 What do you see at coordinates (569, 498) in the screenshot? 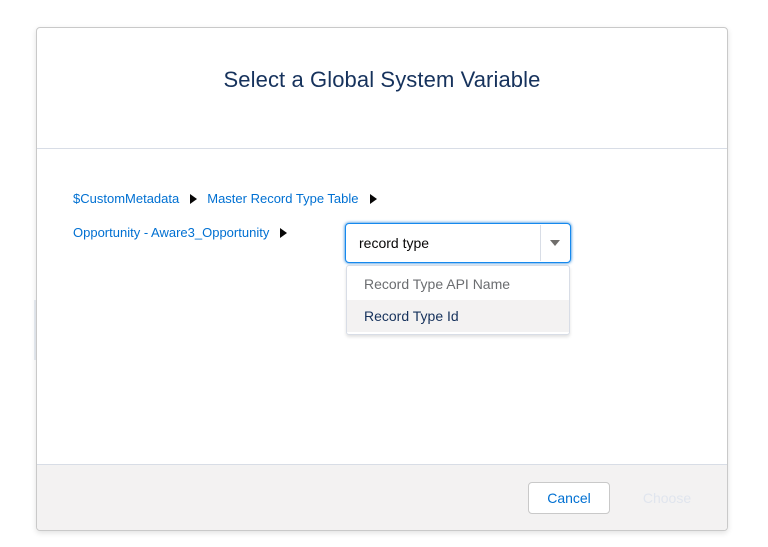
I see `cancel-button: Cancel` at bounding box center [569, 498].